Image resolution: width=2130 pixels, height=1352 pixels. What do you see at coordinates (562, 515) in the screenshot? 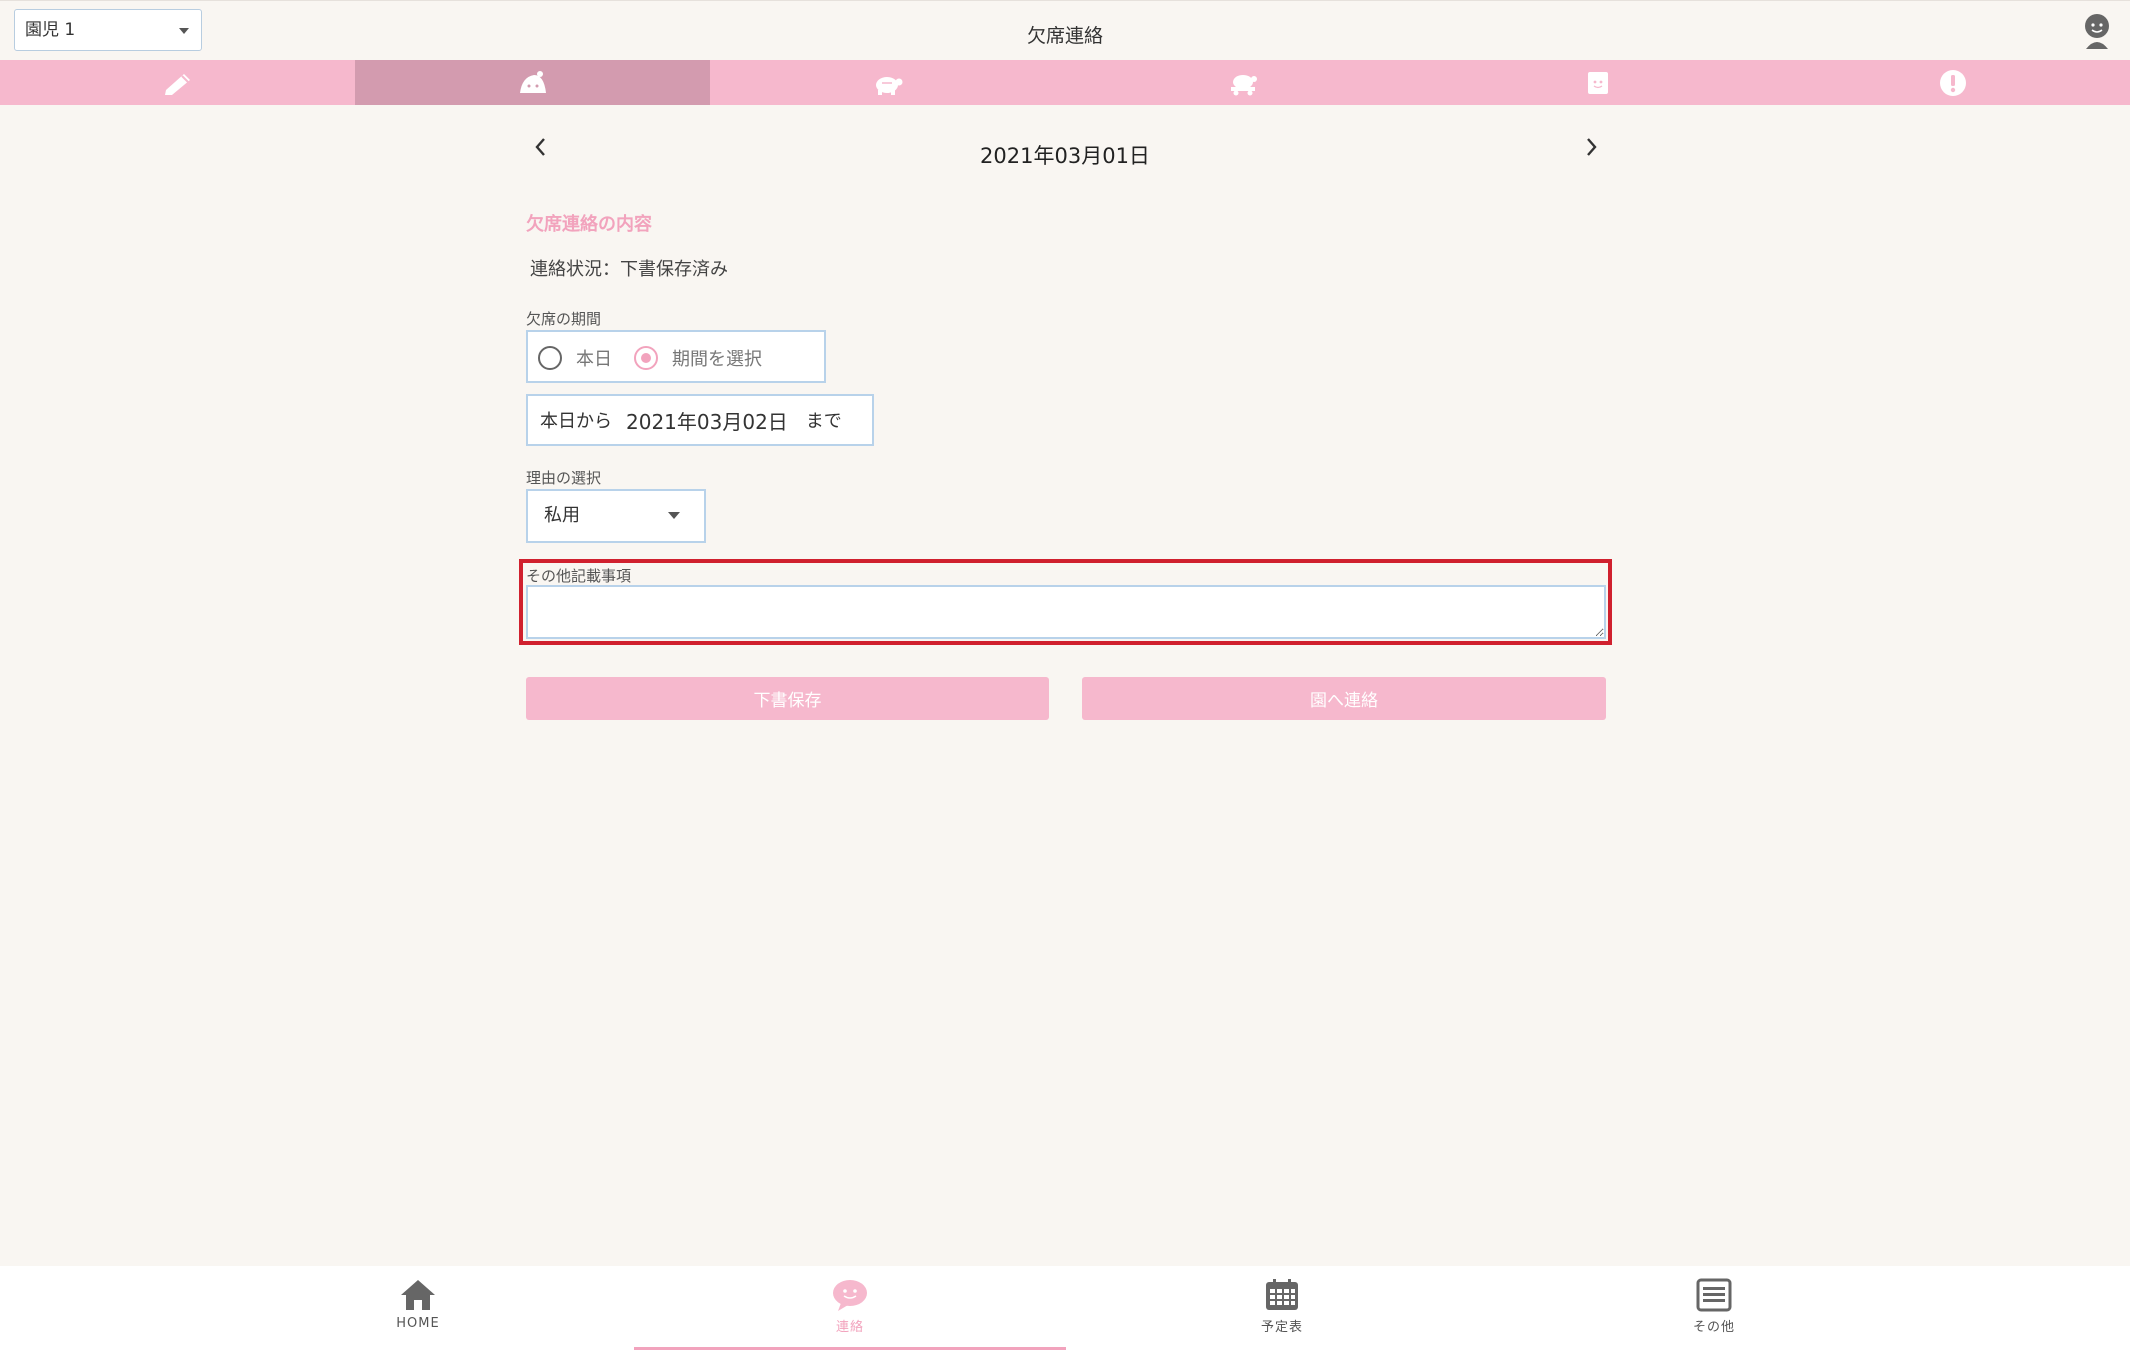
I see `reason-select-value: 私用` at bounding box center [562, 515].